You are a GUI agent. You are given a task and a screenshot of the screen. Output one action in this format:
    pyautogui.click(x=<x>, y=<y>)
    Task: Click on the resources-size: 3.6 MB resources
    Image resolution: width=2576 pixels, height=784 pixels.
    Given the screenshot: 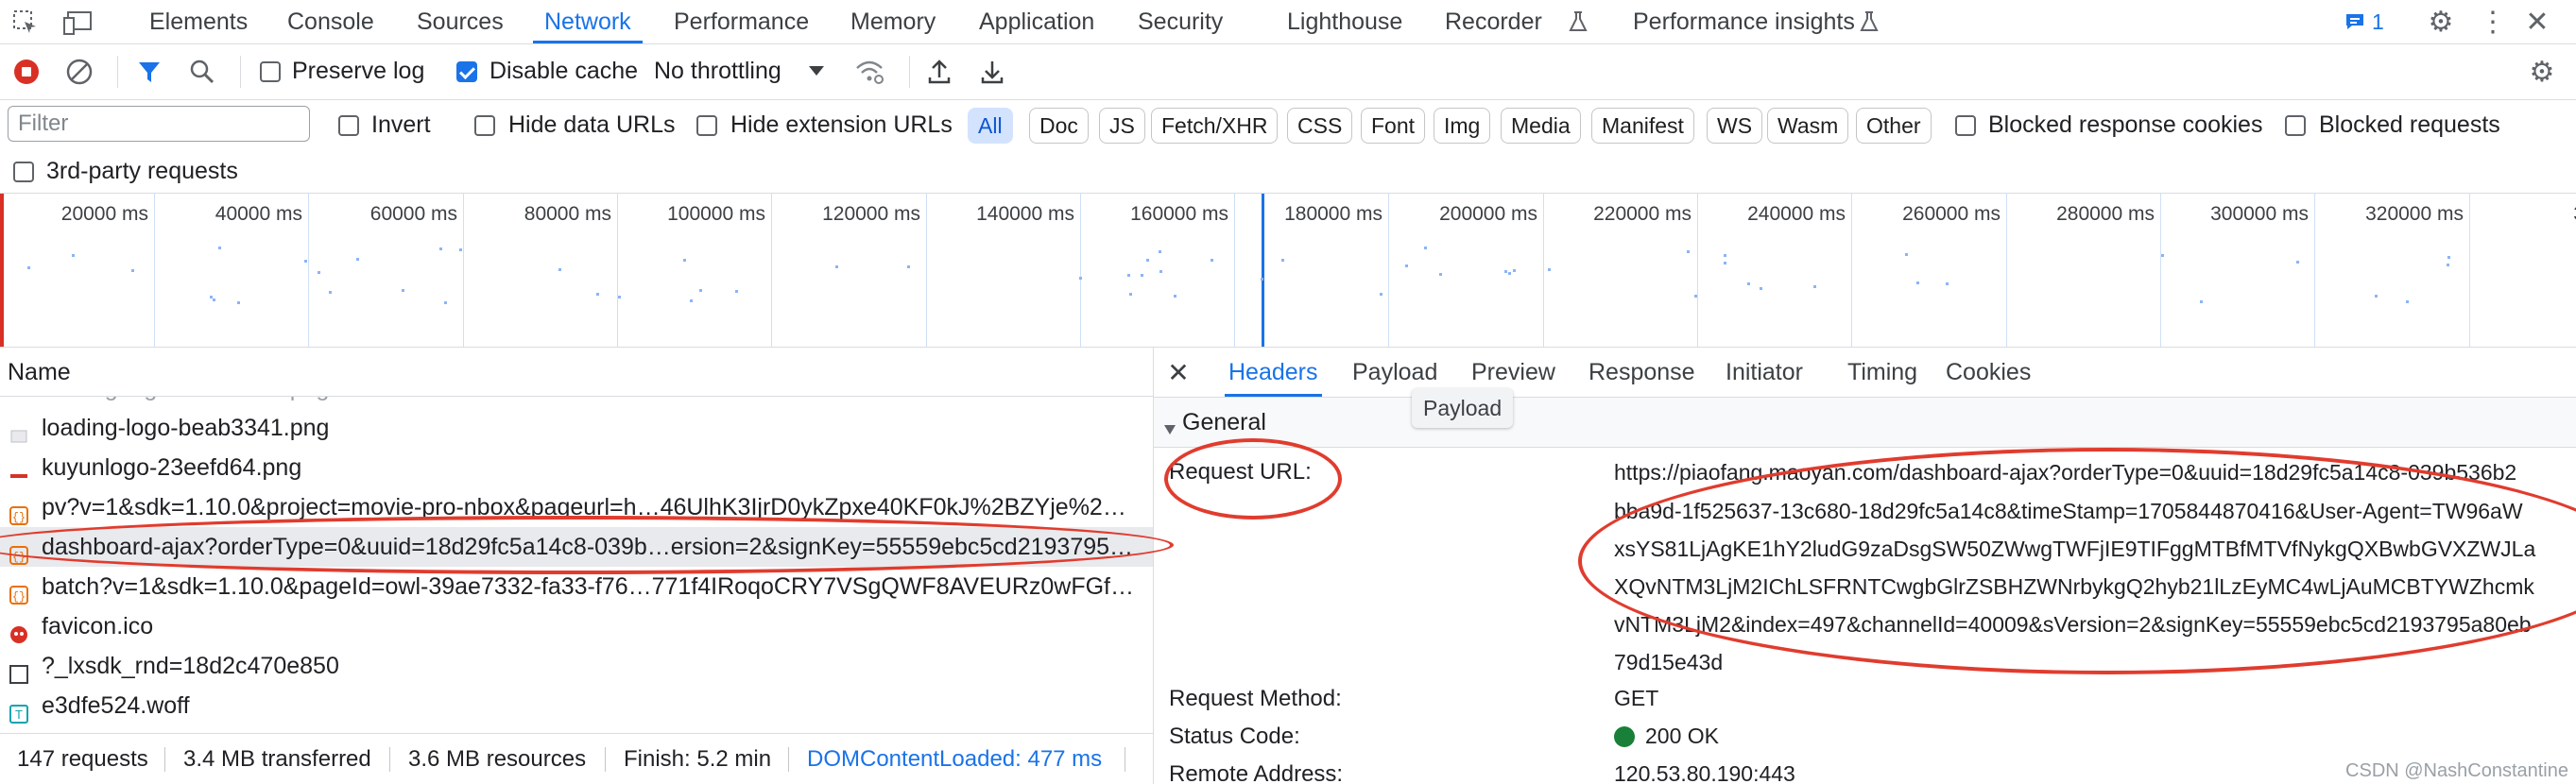 What is the action you would take?
    pyautogui.click(x=497, y=759)
    